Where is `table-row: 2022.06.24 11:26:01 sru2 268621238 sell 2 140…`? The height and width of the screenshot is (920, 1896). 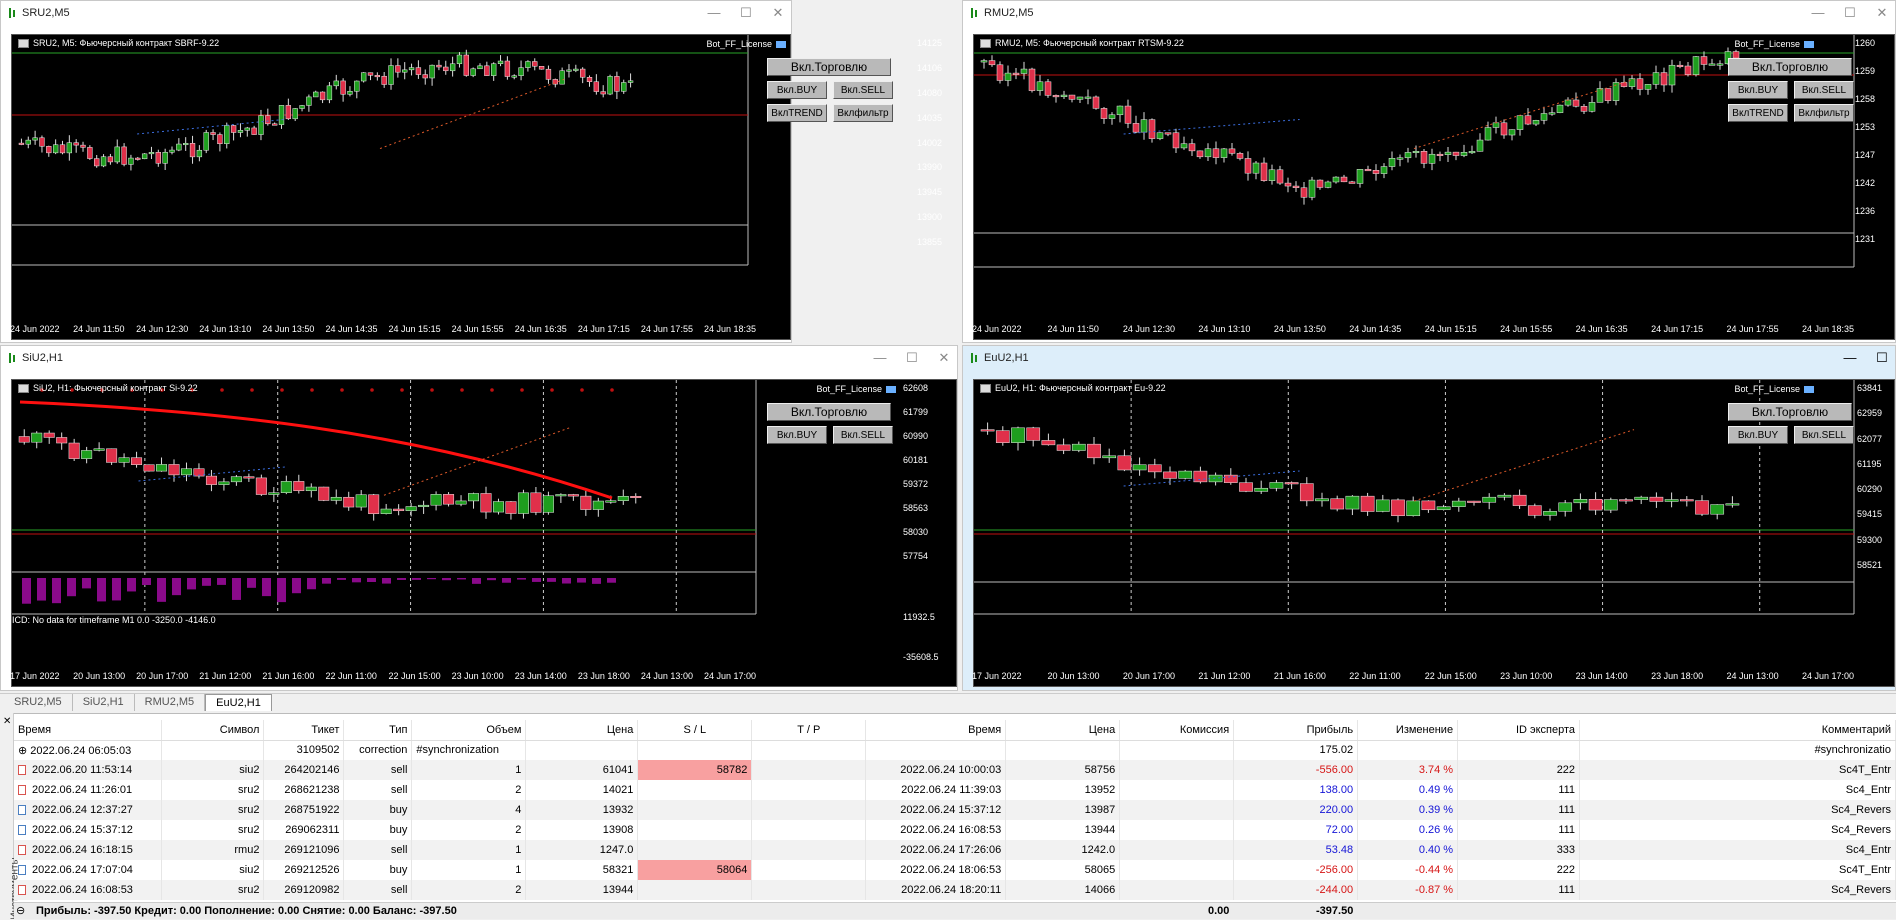 table-row: 2022.06.24 11:26:01 sru2 268621238 sell 2 140… is located at coordinates (955, 790).